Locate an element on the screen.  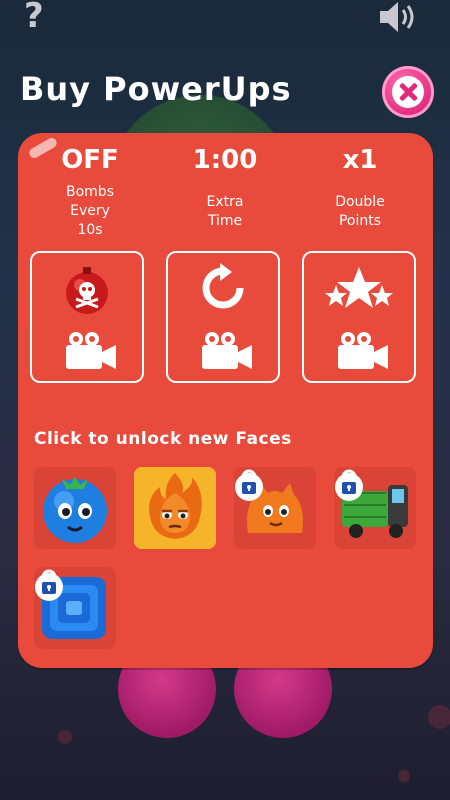
powerup-label: Double Points is located at coordinates (360, 211).